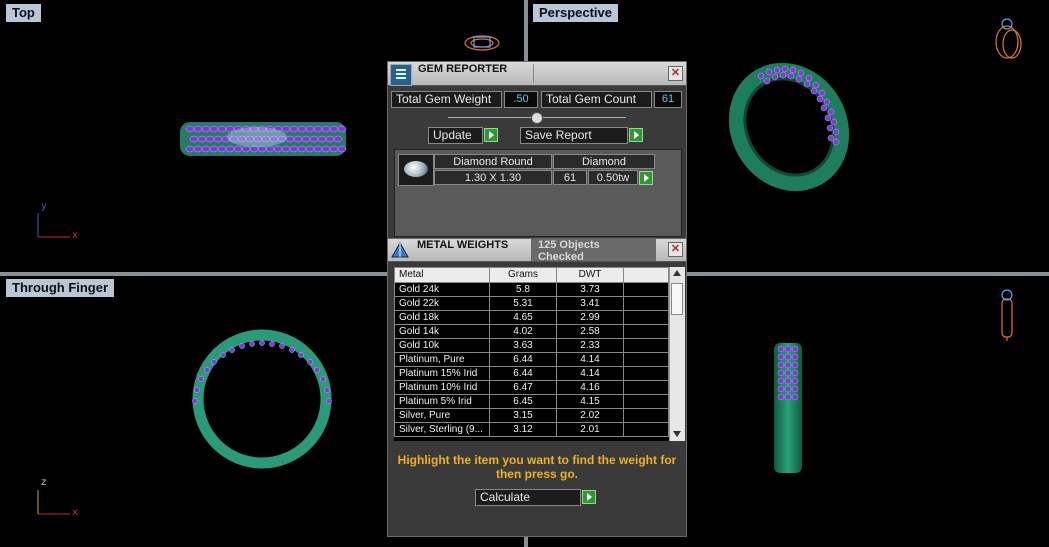  I want to click on table-row: Silver, Sterling (9... 3.12 2.01, so click(531, 429).